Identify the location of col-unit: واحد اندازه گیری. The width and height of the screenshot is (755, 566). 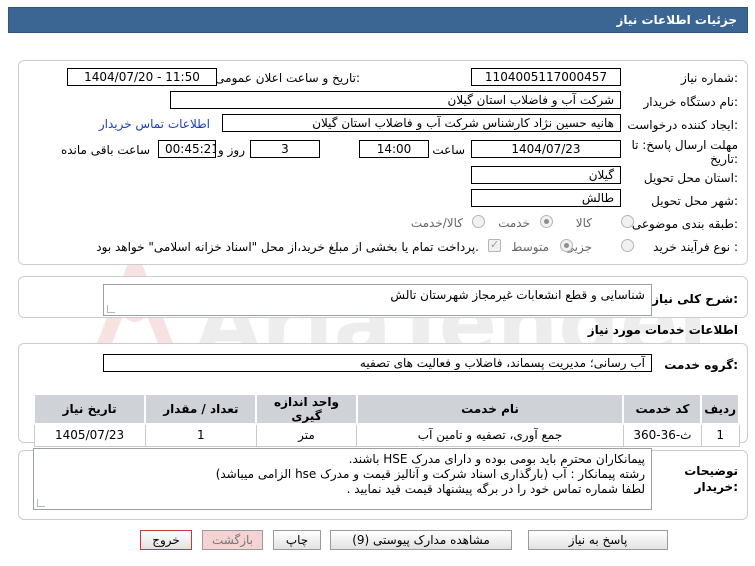
(306, 409).